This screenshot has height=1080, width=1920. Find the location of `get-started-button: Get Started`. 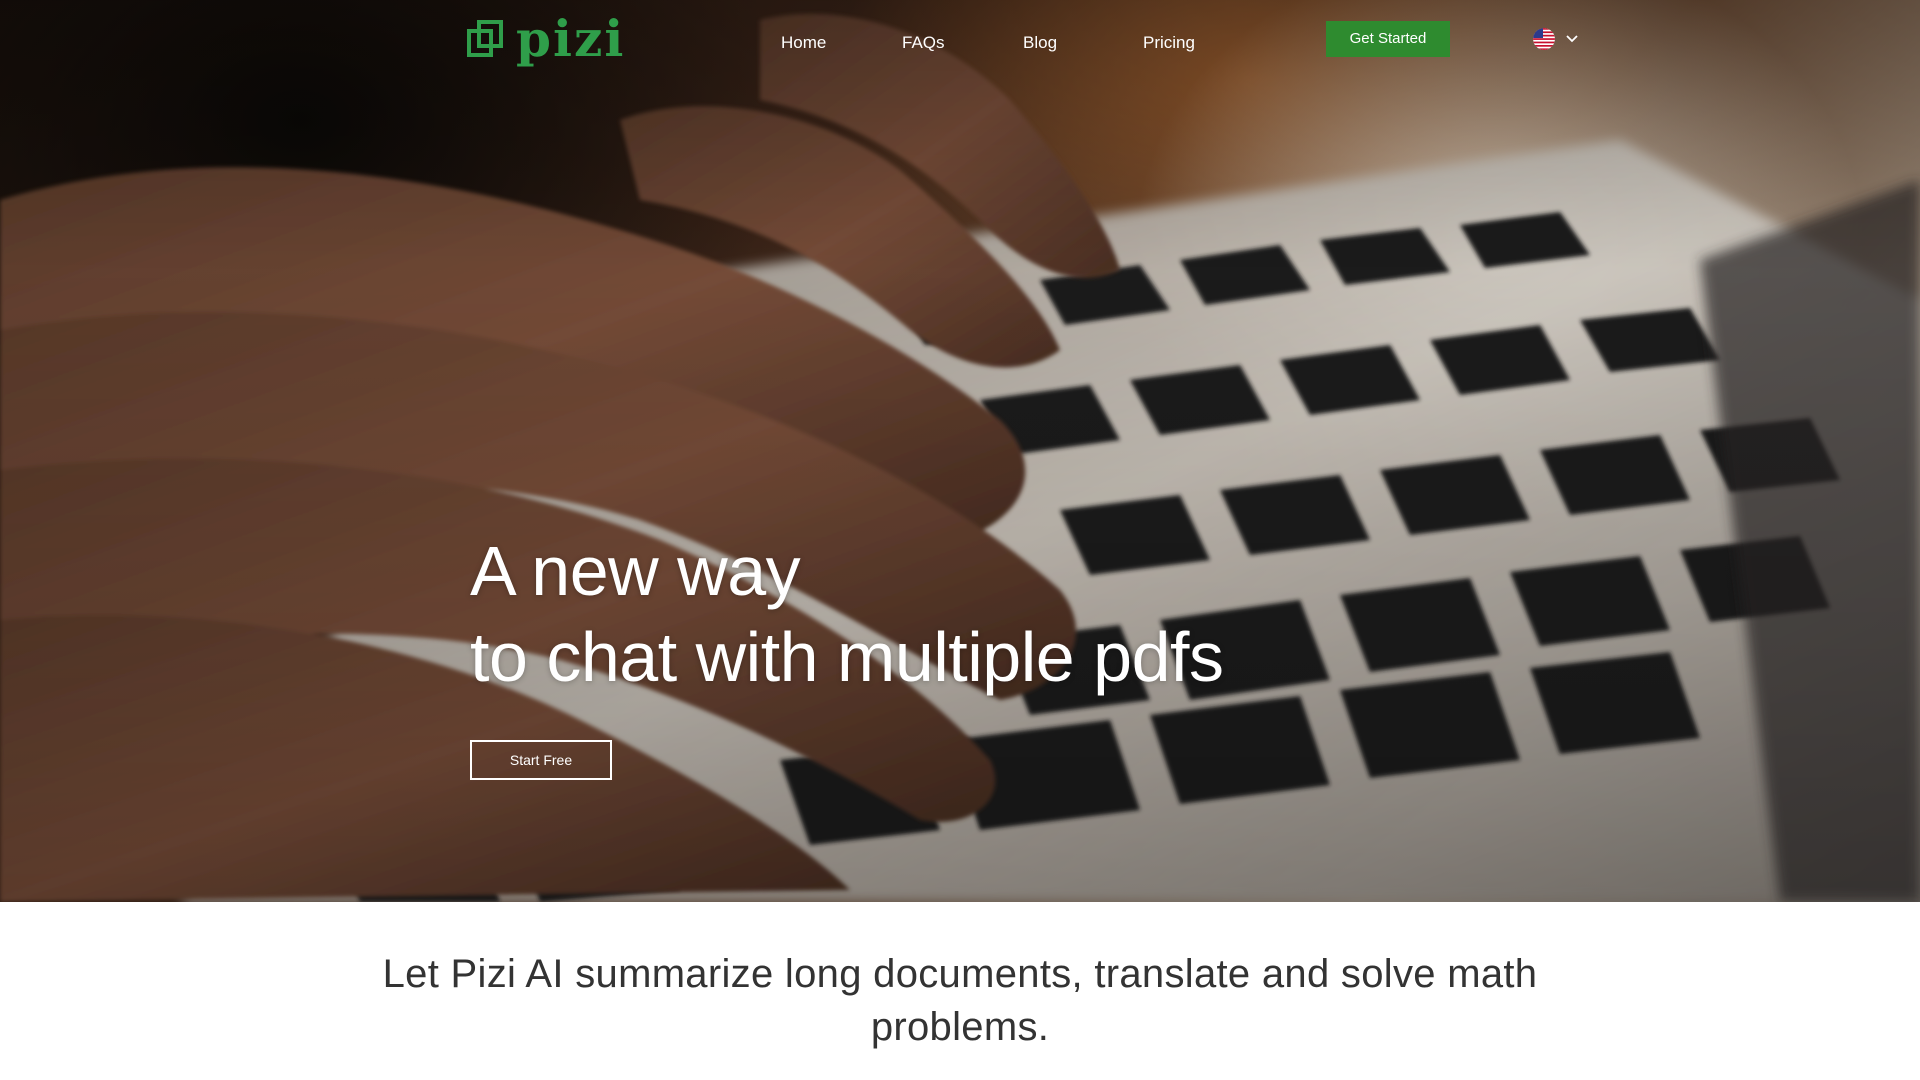

get-started-button: Get Started is located at coordinates (1388, 39).